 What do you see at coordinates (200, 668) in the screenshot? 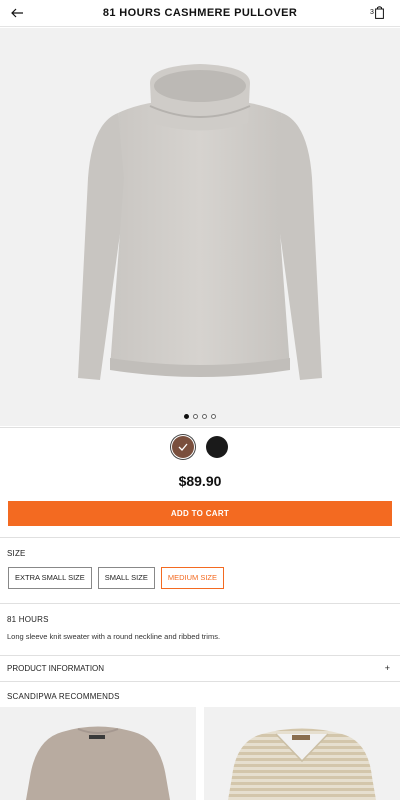
I see `product-information-toggle: PRODUCT INFORMATION +` at bounding box center [200, 668].